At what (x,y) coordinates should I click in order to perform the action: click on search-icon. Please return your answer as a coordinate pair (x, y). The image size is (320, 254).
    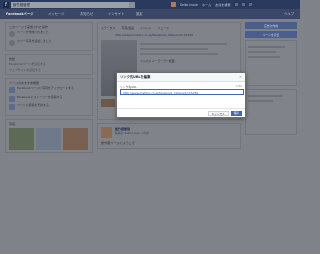
    Looking at the image, I should click on (132, 4).